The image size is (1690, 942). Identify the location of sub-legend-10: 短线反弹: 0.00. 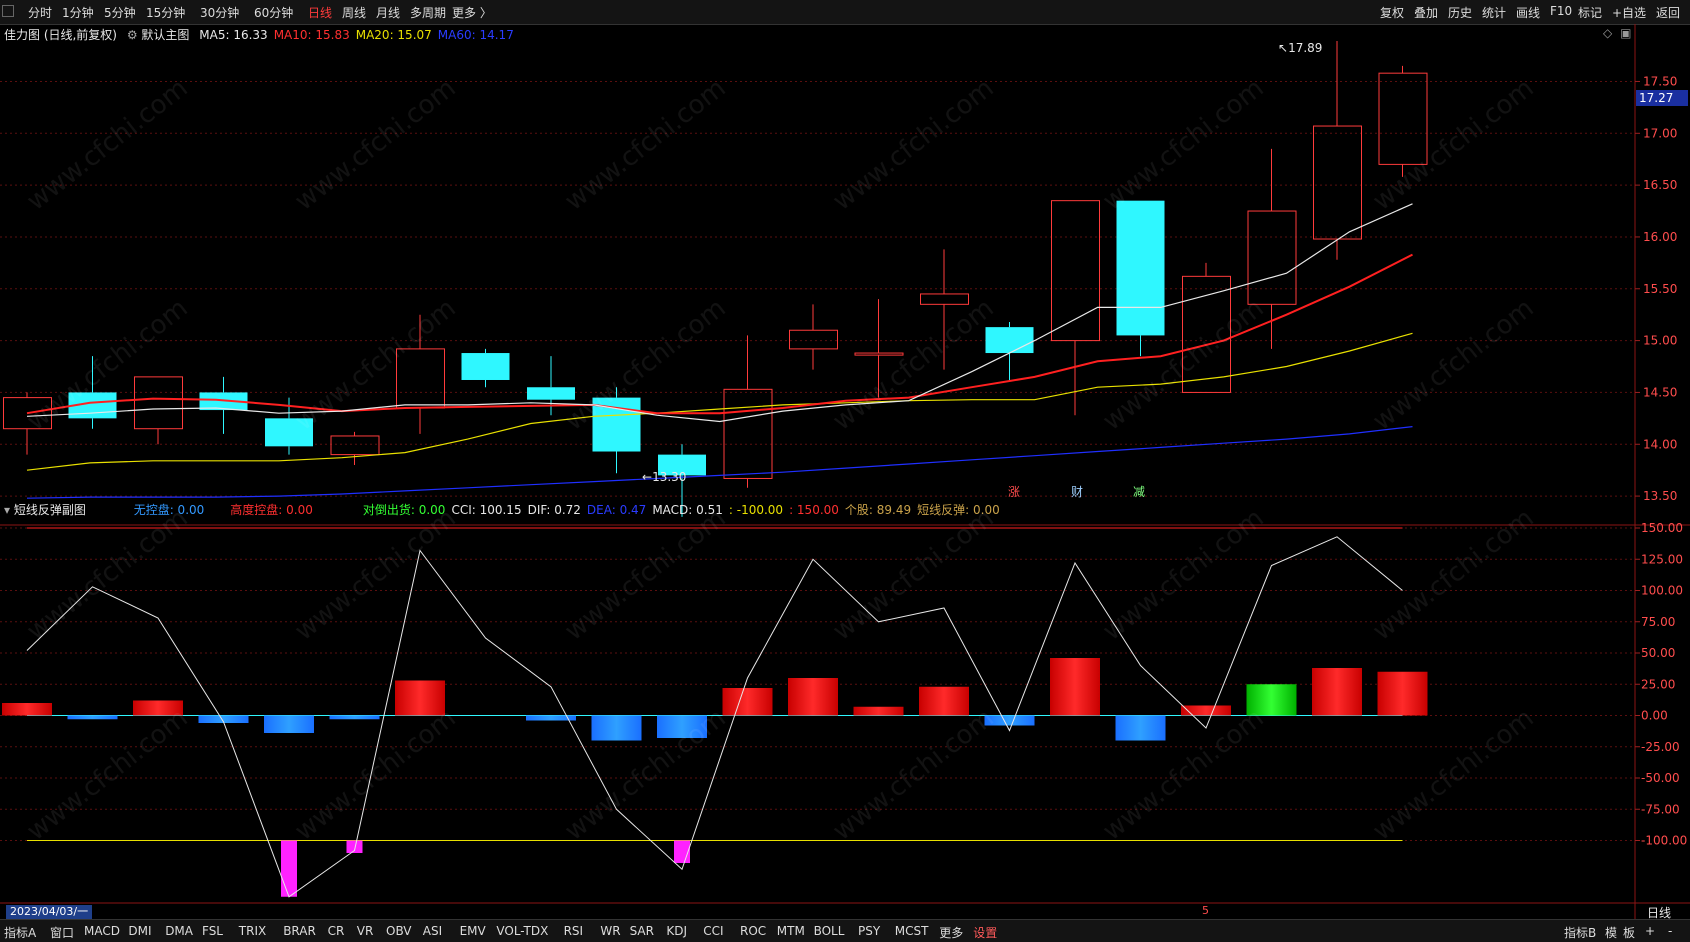
(958, 510).